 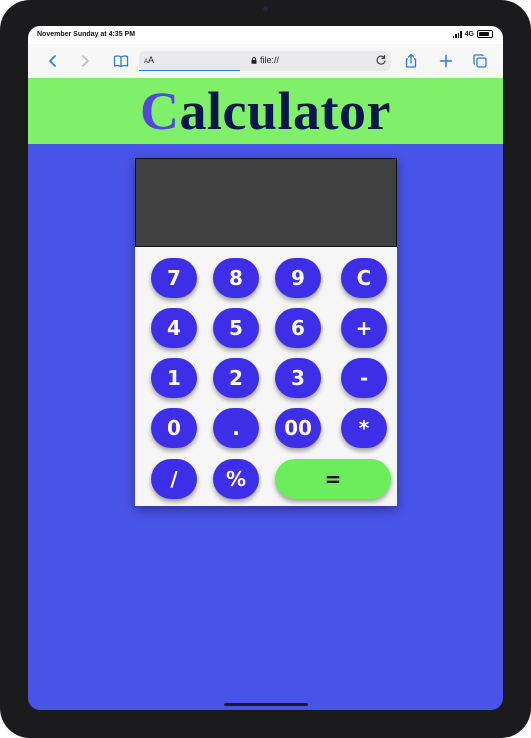 I want to click on url-field: file://, so click(x=265, y=60).